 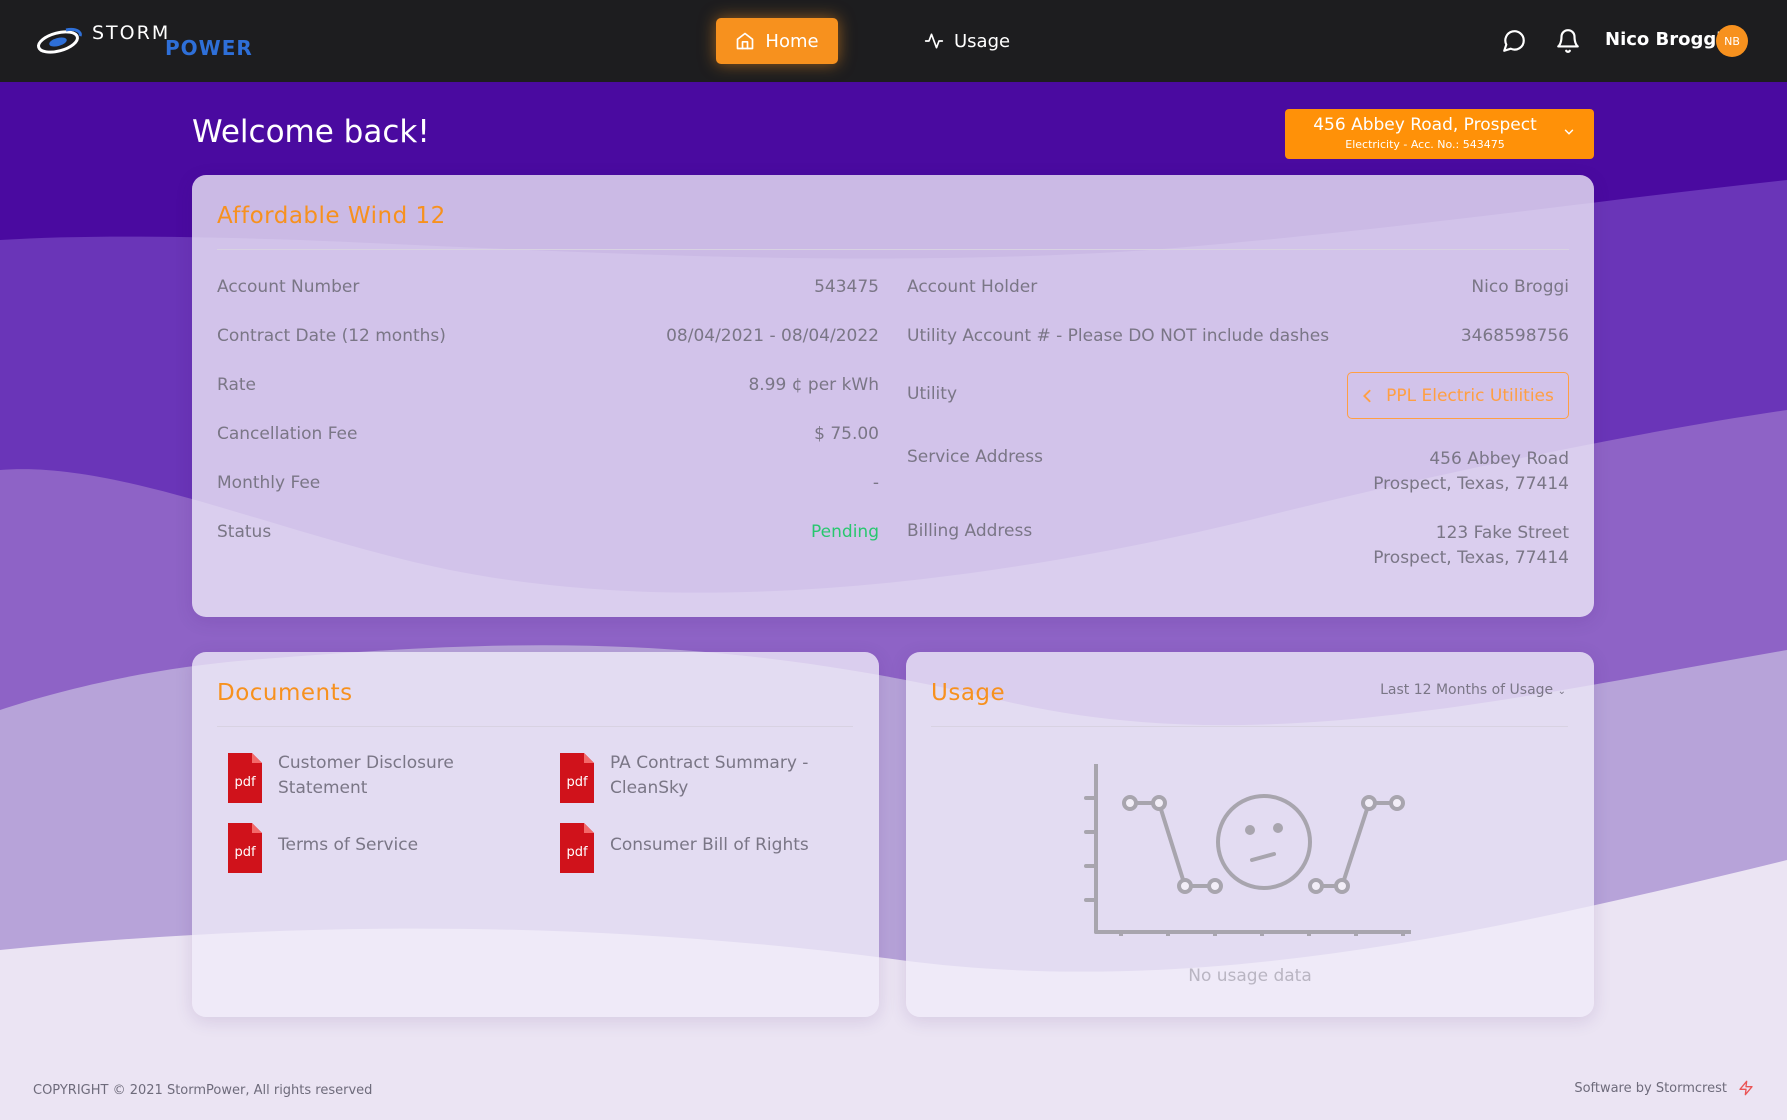 I want to click on row-value: 456 Abbey Road Prospect, Texas, 77414, so click(x=1471, y=472).